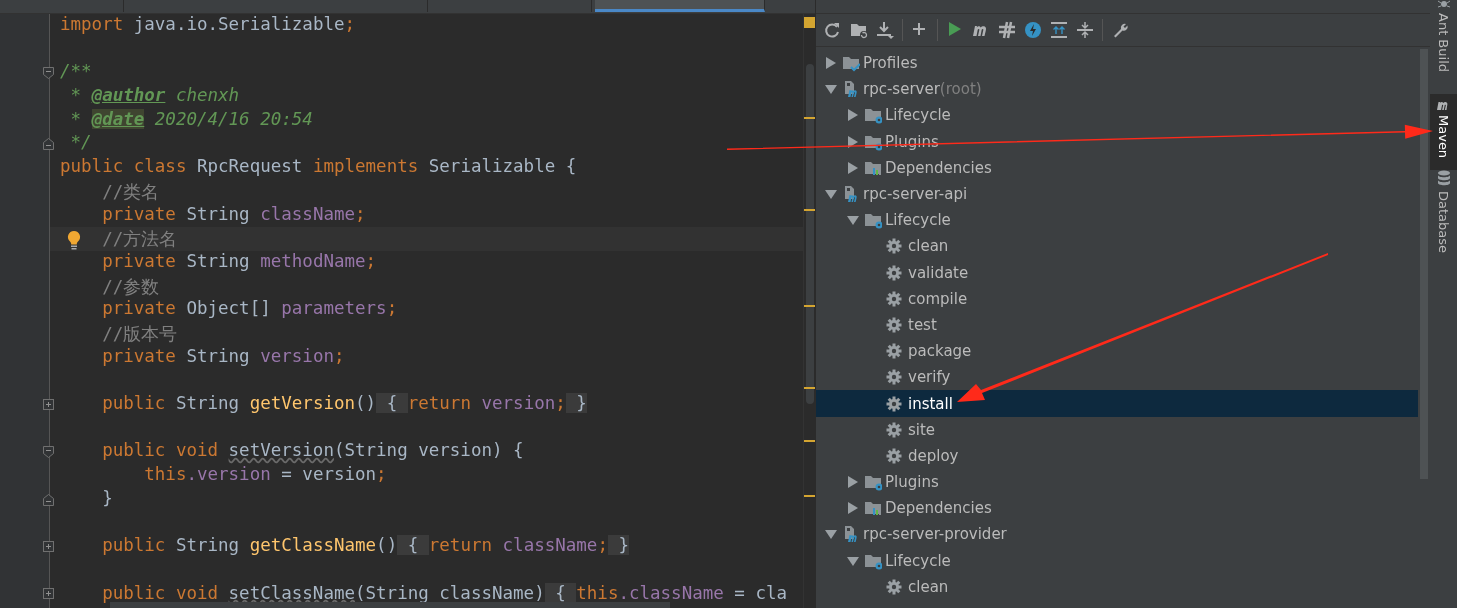  Describe the element at coordinates (1117, 455) in the screenshot. I see `tree-item: deploy` at that location.